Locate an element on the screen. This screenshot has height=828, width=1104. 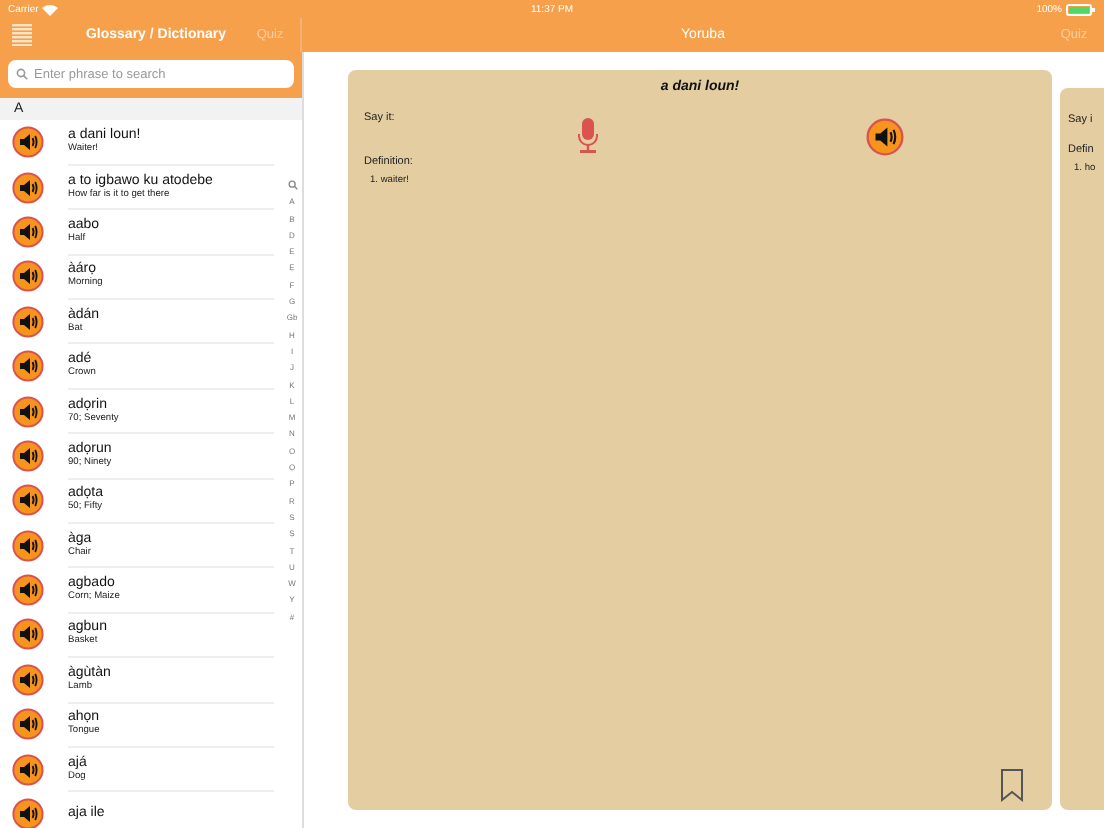
battery-icon is located at coordinates (1081, 9).